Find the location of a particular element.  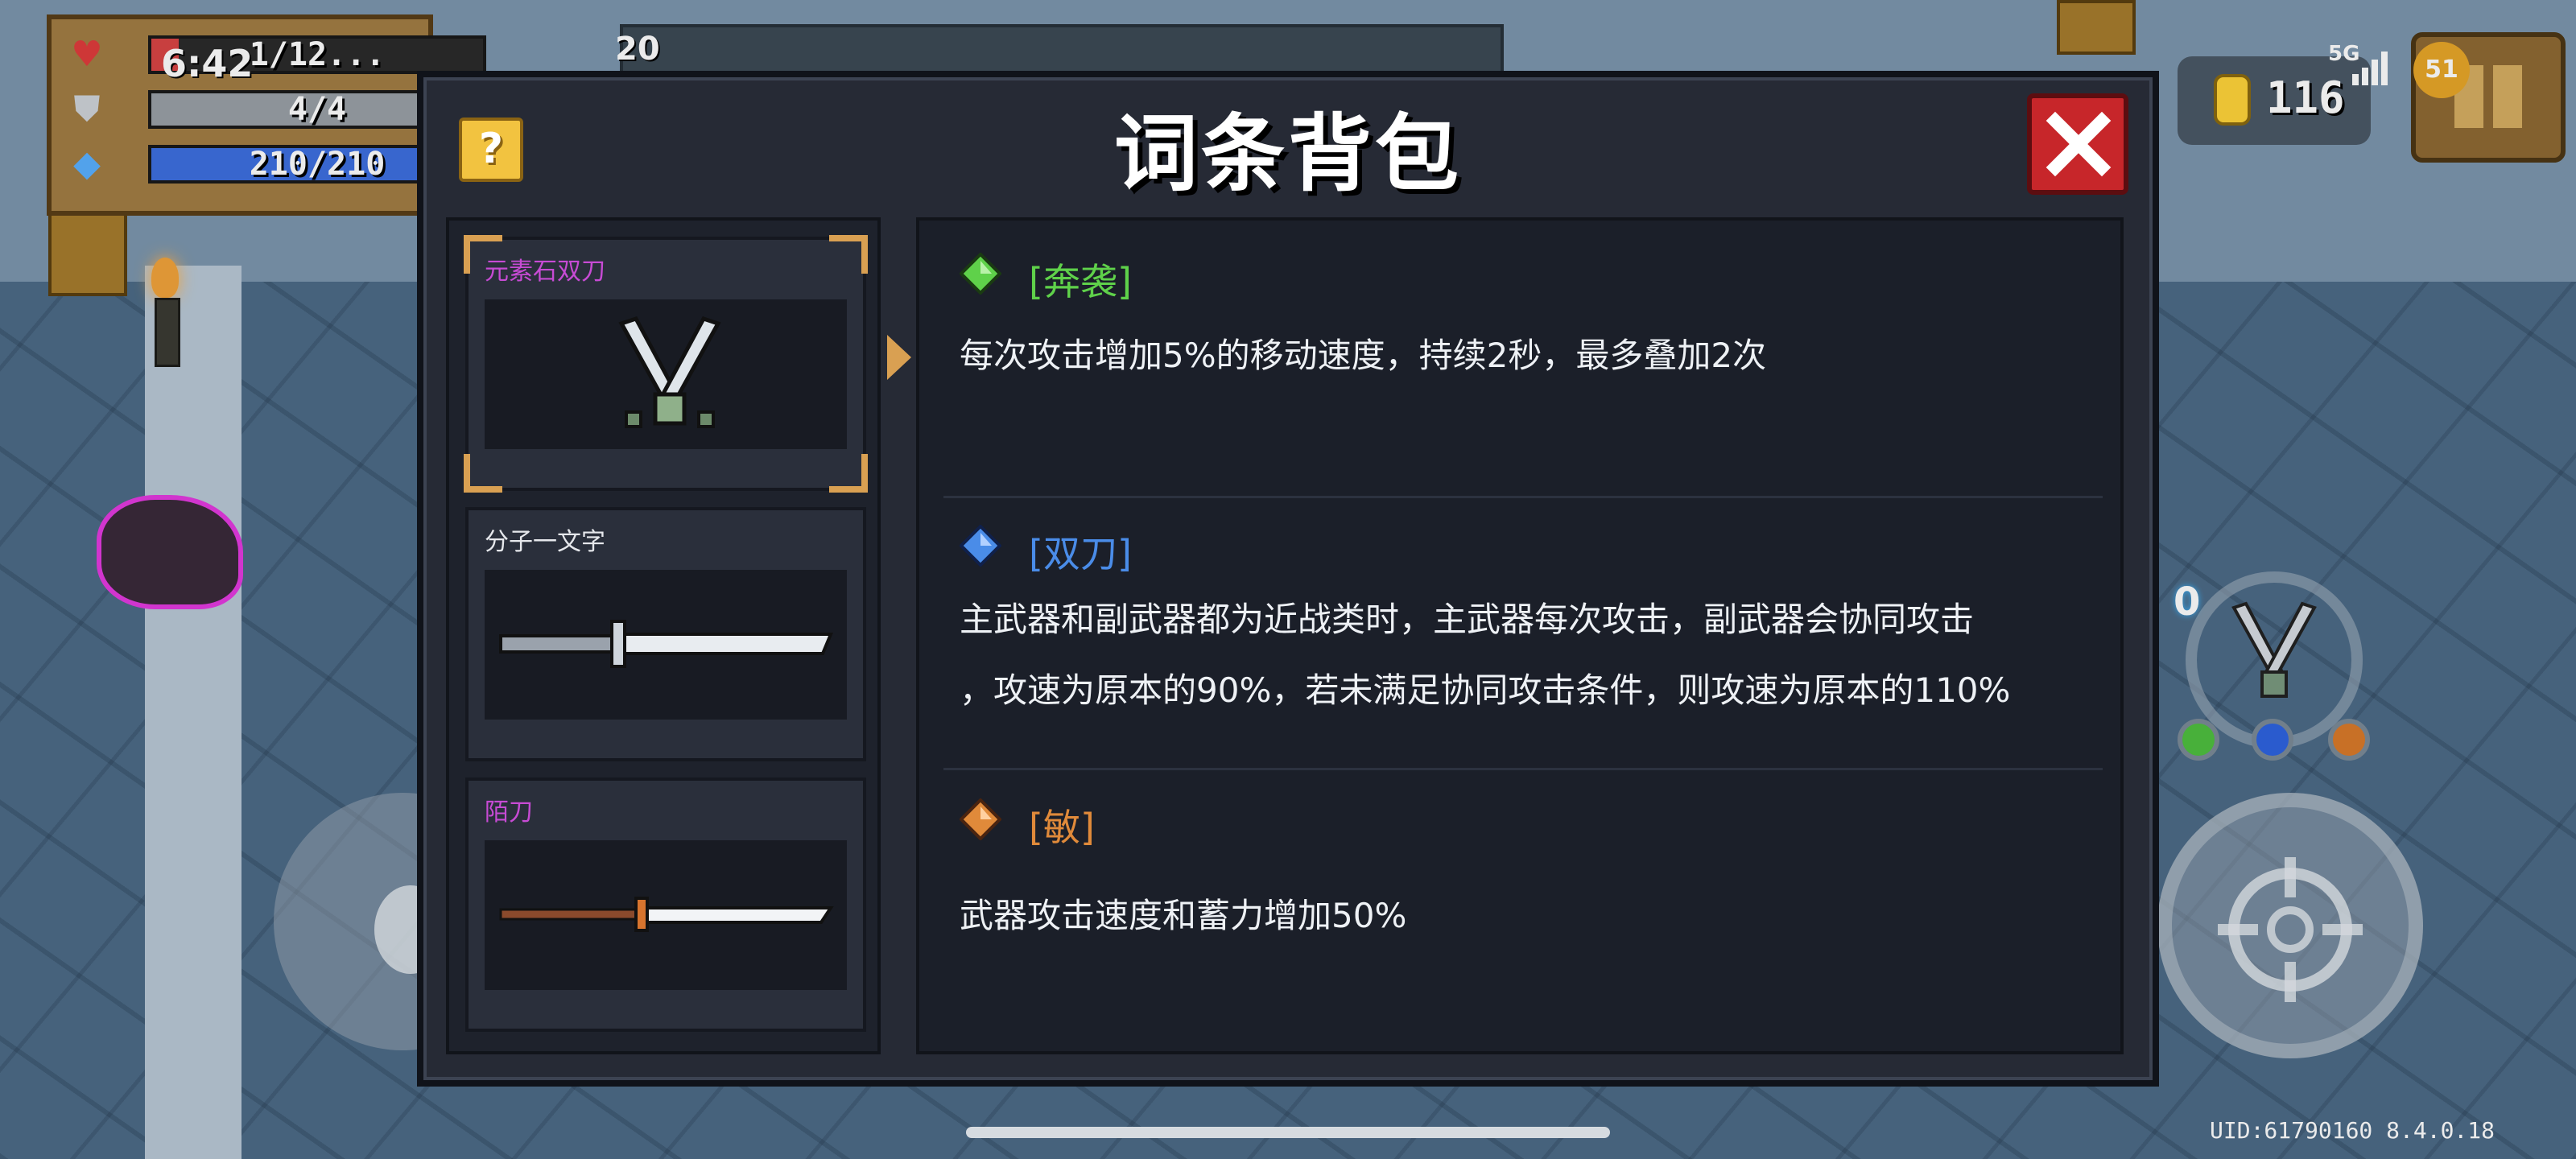

weapon-name: 陌刀 is located at coordinates (509, 812).